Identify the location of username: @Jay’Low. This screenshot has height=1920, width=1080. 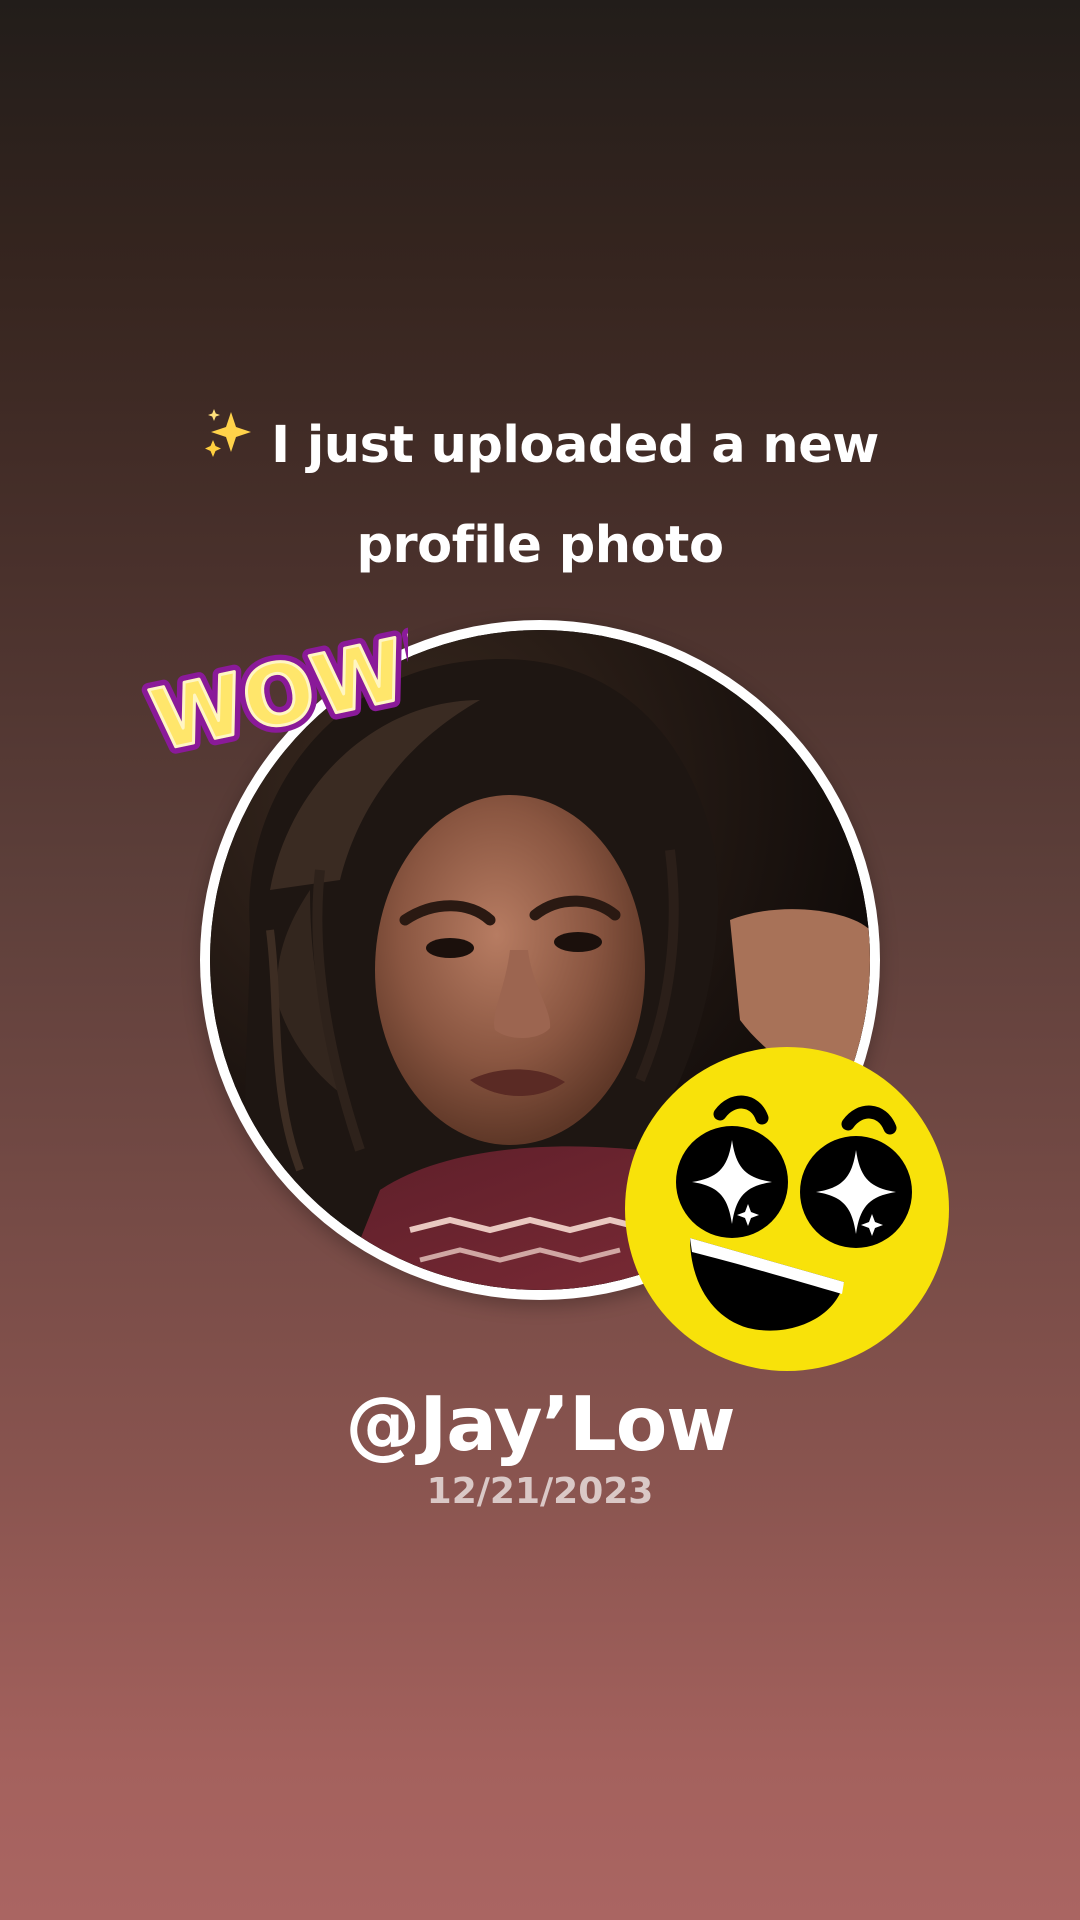
(540, 1424).